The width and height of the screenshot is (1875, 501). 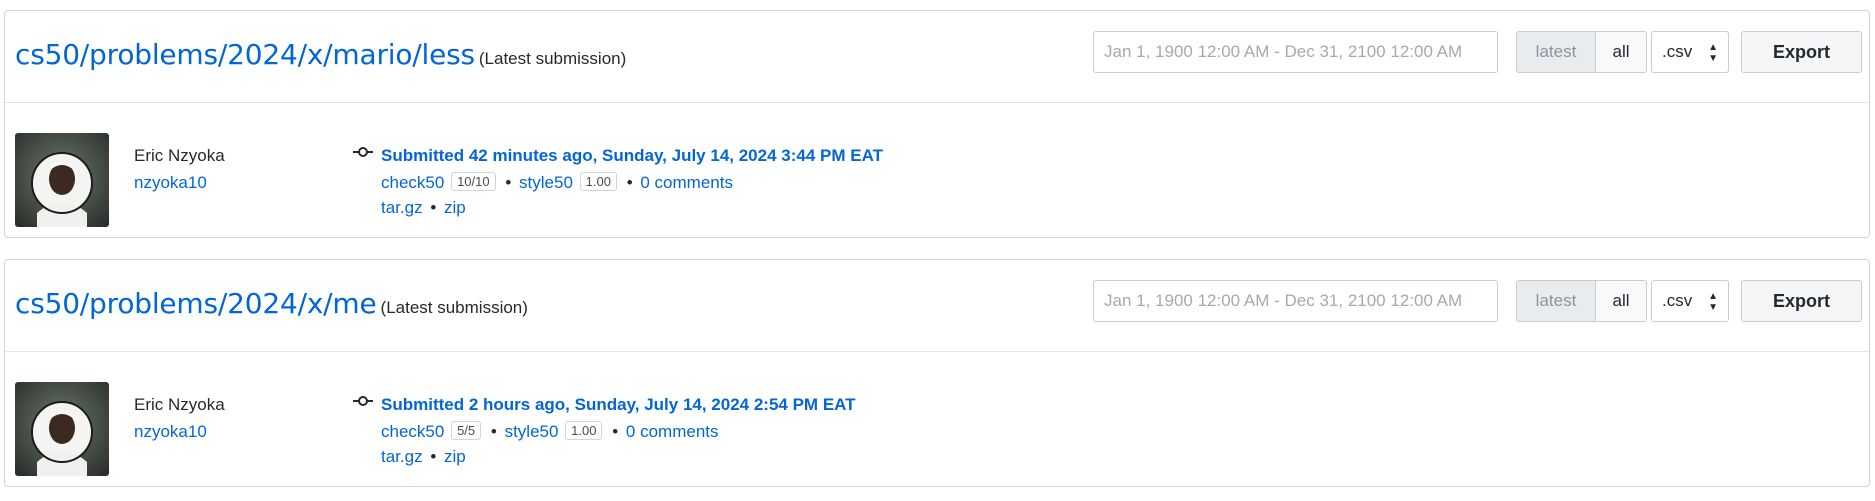 What do you see at coordinates (245, 54) in the screenshot?
I see `problem-link: cs50/problems/2024/x/mario/less` at bounding box center [245, 54].